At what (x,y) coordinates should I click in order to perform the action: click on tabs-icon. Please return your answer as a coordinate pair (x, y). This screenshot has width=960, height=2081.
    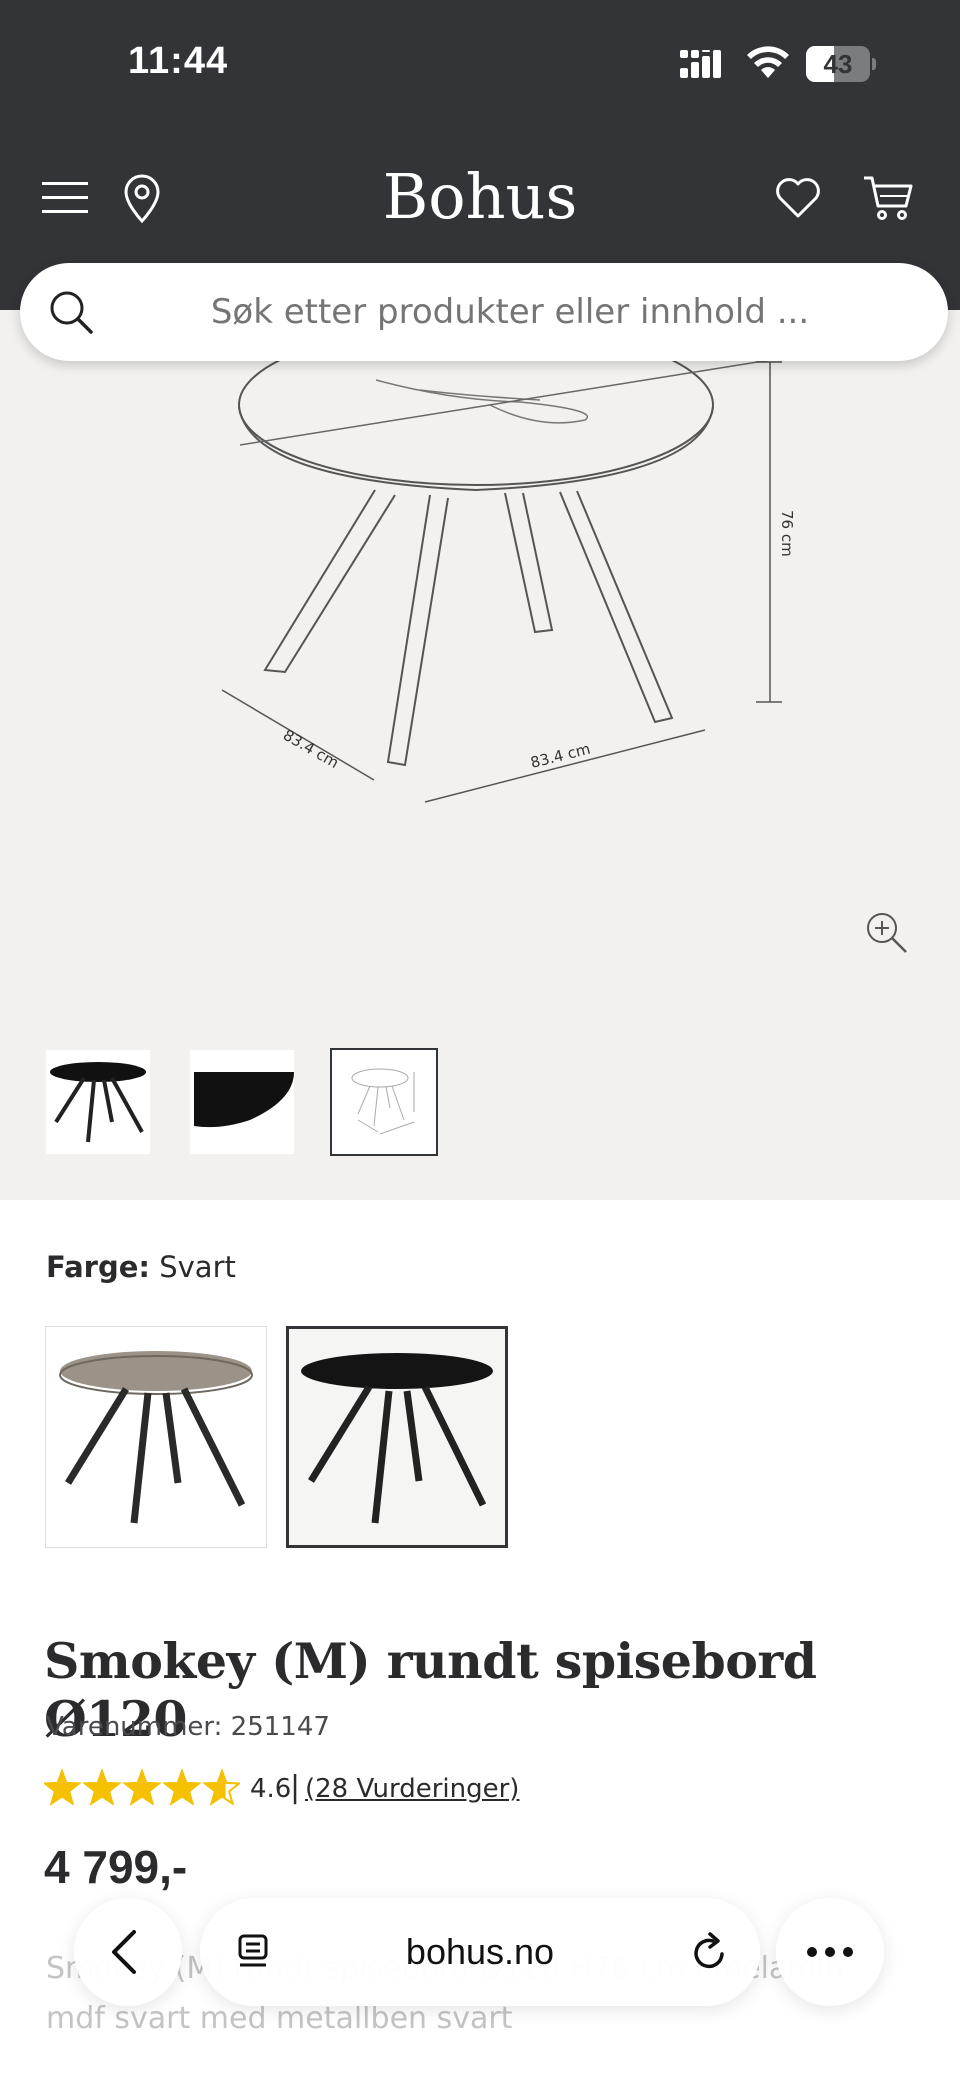
    Looking at the image, I should click on (254, 1952).